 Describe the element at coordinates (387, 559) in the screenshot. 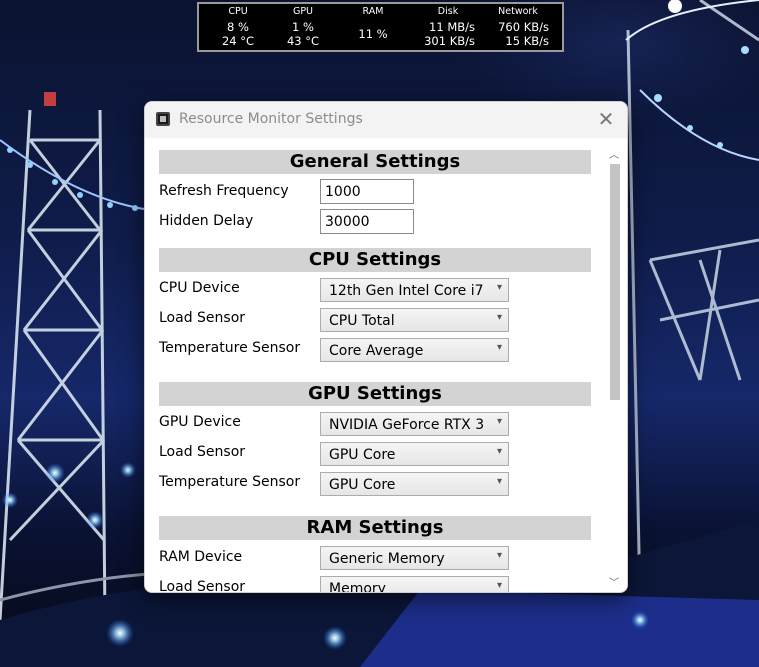

I see `ram-device-value: Generic Memory` at that location.